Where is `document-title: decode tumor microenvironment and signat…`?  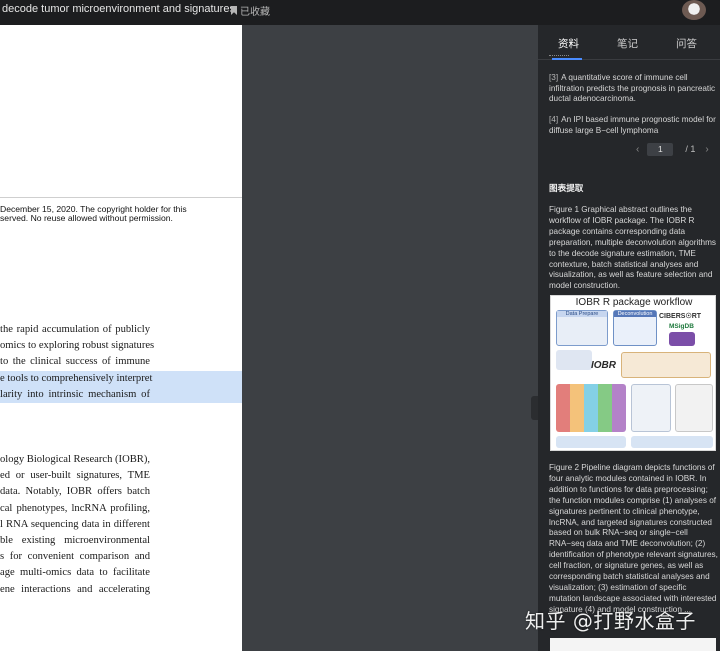
document-title: decode tumor microenvironment and signat… is located at coordinates (118, 9).